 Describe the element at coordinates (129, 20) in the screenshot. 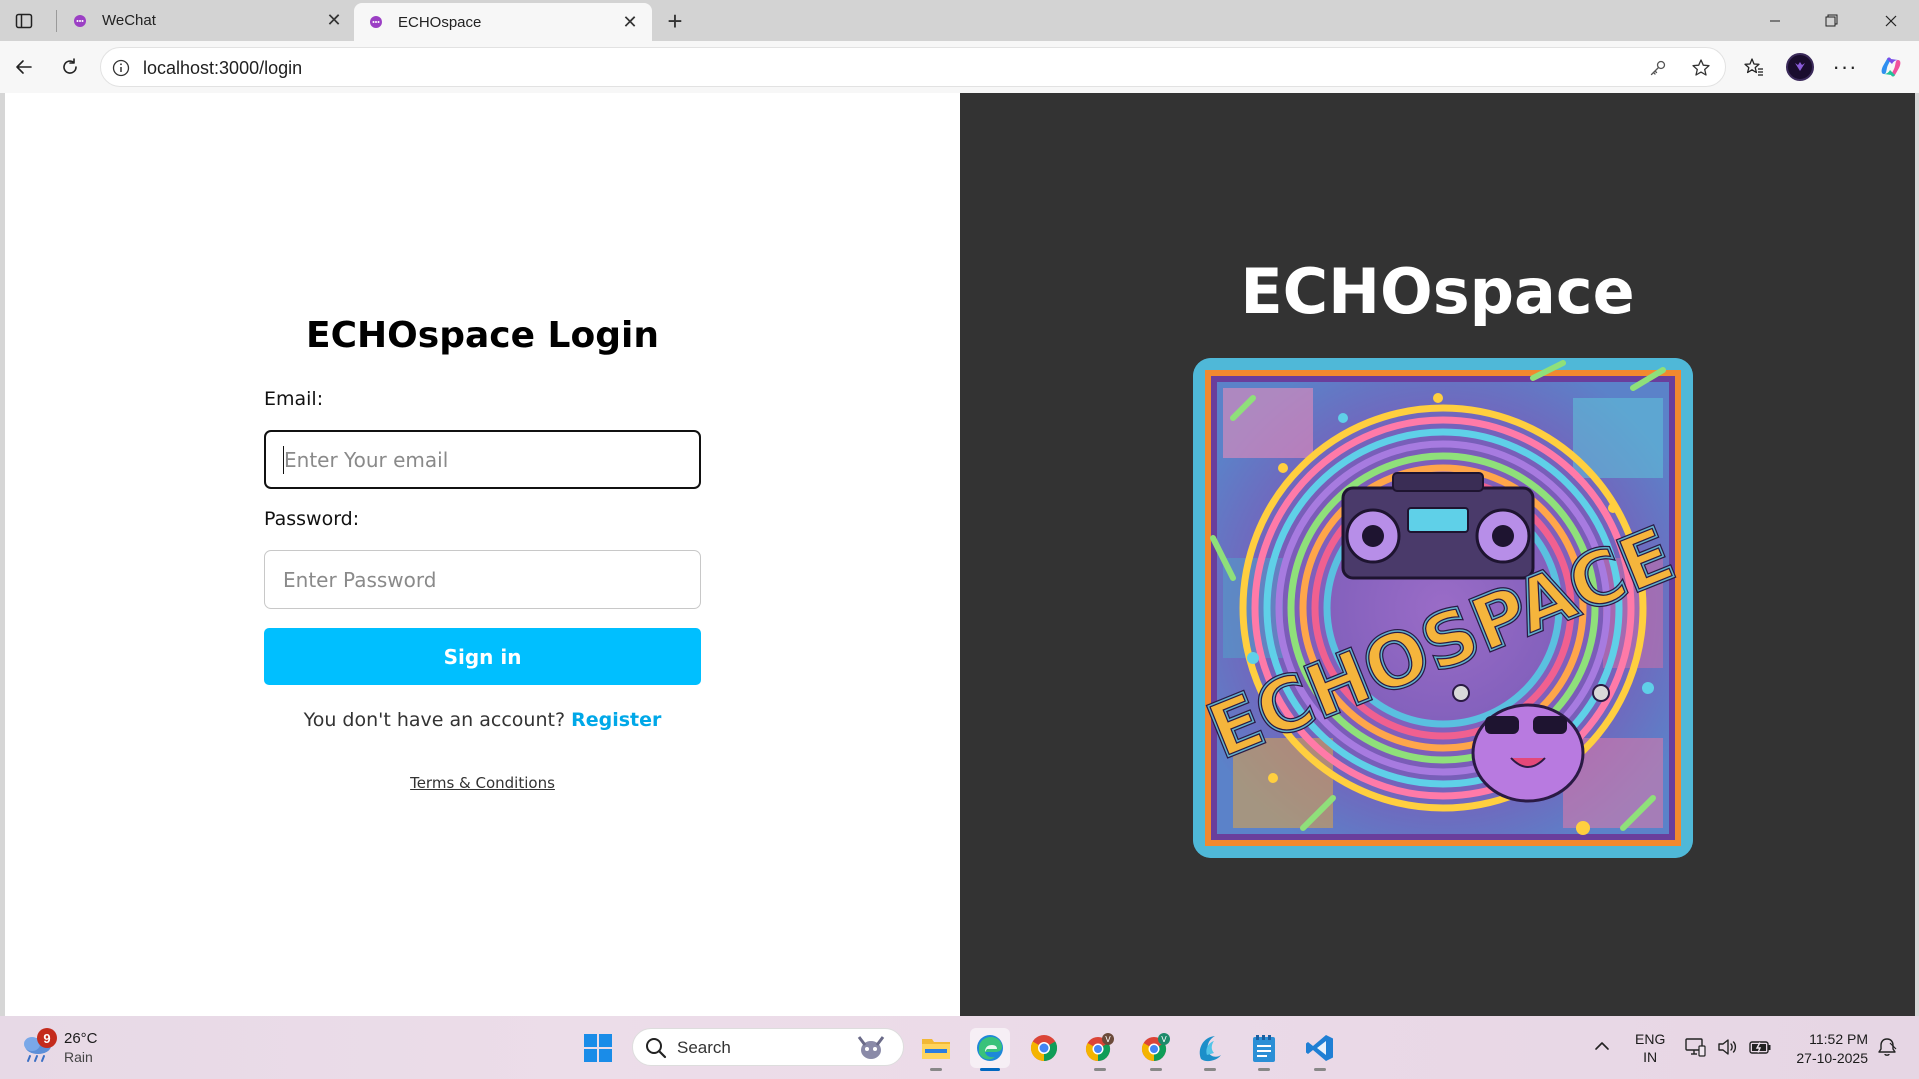

I see `tab-title: WeChat` at that location.